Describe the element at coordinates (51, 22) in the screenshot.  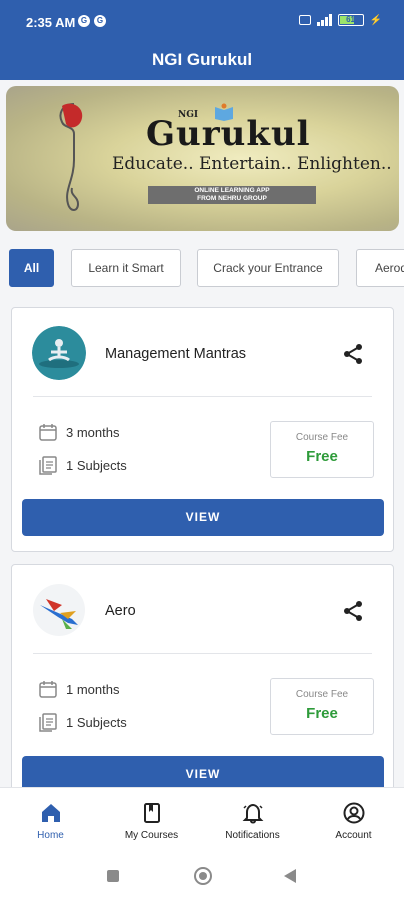
I see `status-time: 2:35 AM` at that location.